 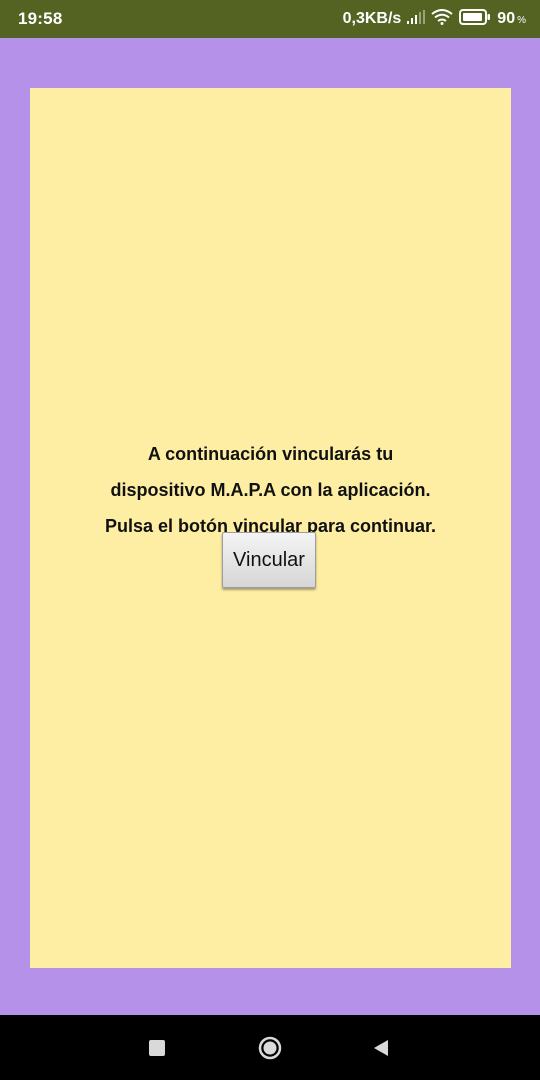 What do you see at coordinates (270, 454) in the screenshot?
I see `message-line: A continuación vincularás tu` at bounding box center [270, 454].